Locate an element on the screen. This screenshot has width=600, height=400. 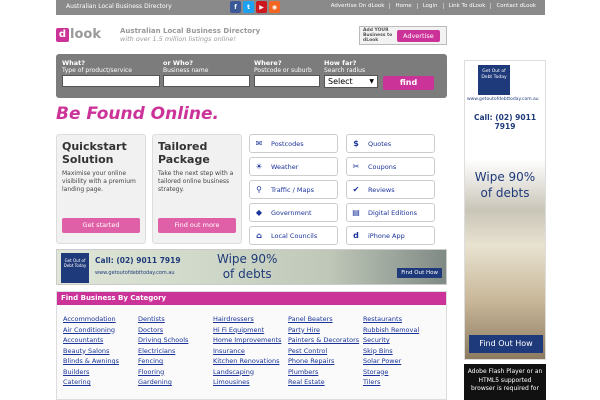
dlook-logo: d look is located at coordinates (78, 34).